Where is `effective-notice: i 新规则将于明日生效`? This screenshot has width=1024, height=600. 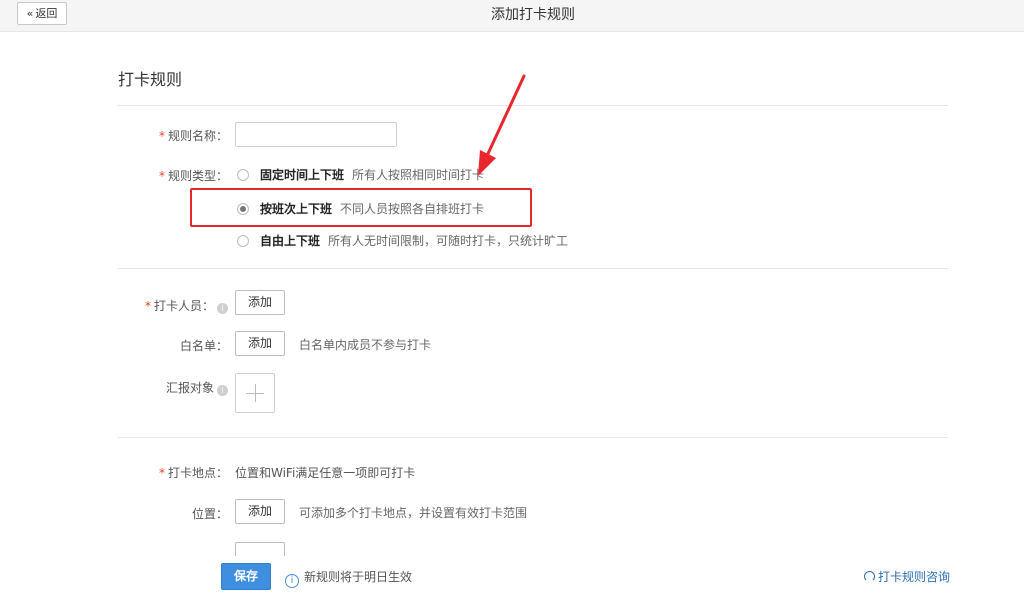
effective-notice: i 新规则将于明日生效 is located at coordinates (348, 578).